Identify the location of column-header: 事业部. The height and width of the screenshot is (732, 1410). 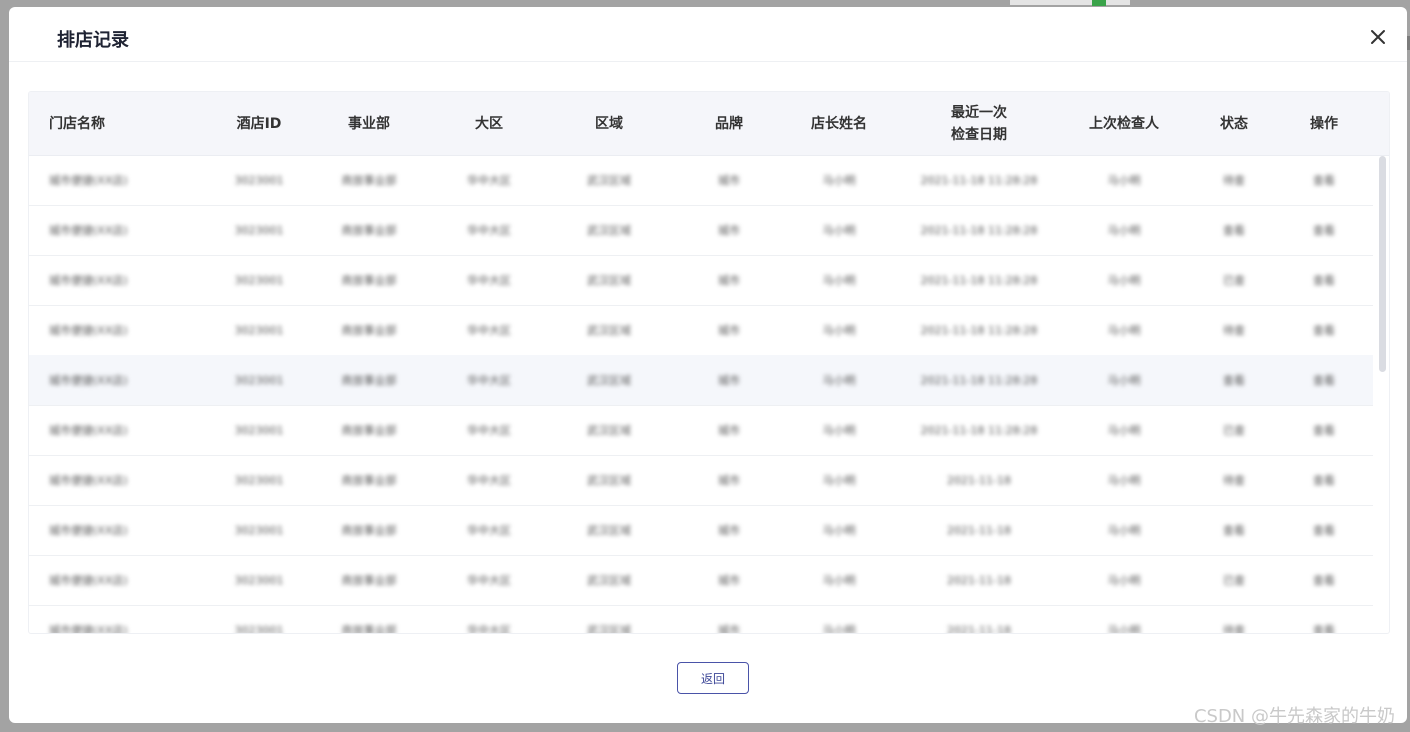
(369, 123).